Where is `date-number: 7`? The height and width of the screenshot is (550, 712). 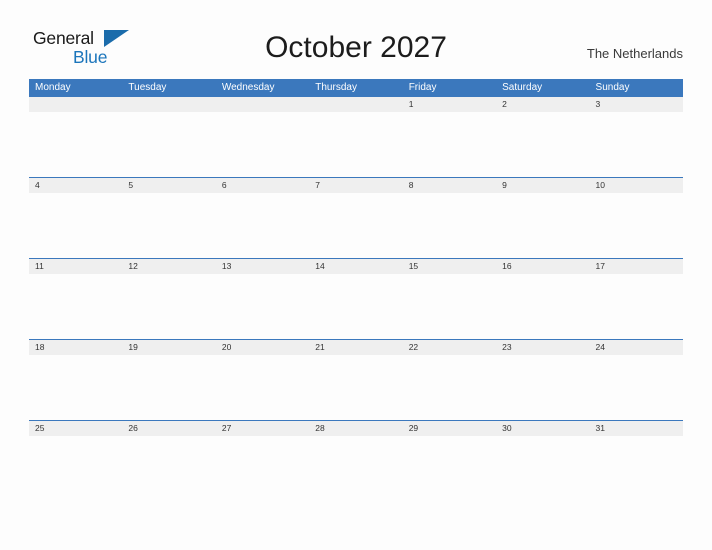
date-number: 7 is located at coordinates (355, 185).